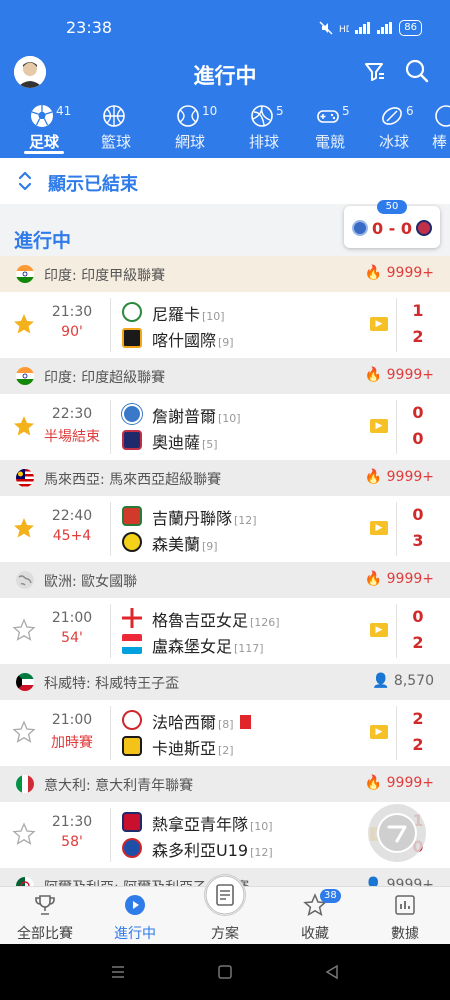 This screenshot has width=450, height=1000. What do you see at coordinates (332, 972) in the screenshot?
I see `back-icon` at bounding box center [332, 972].